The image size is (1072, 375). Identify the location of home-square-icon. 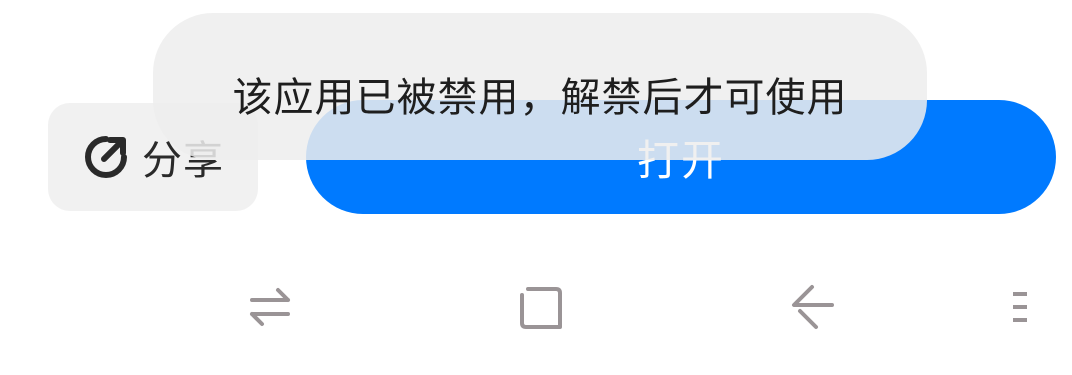
(540, 307).